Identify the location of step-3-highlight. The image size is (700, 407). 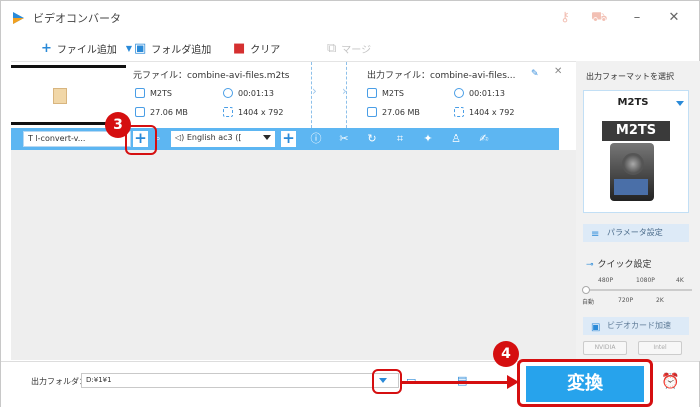
(141, 140).